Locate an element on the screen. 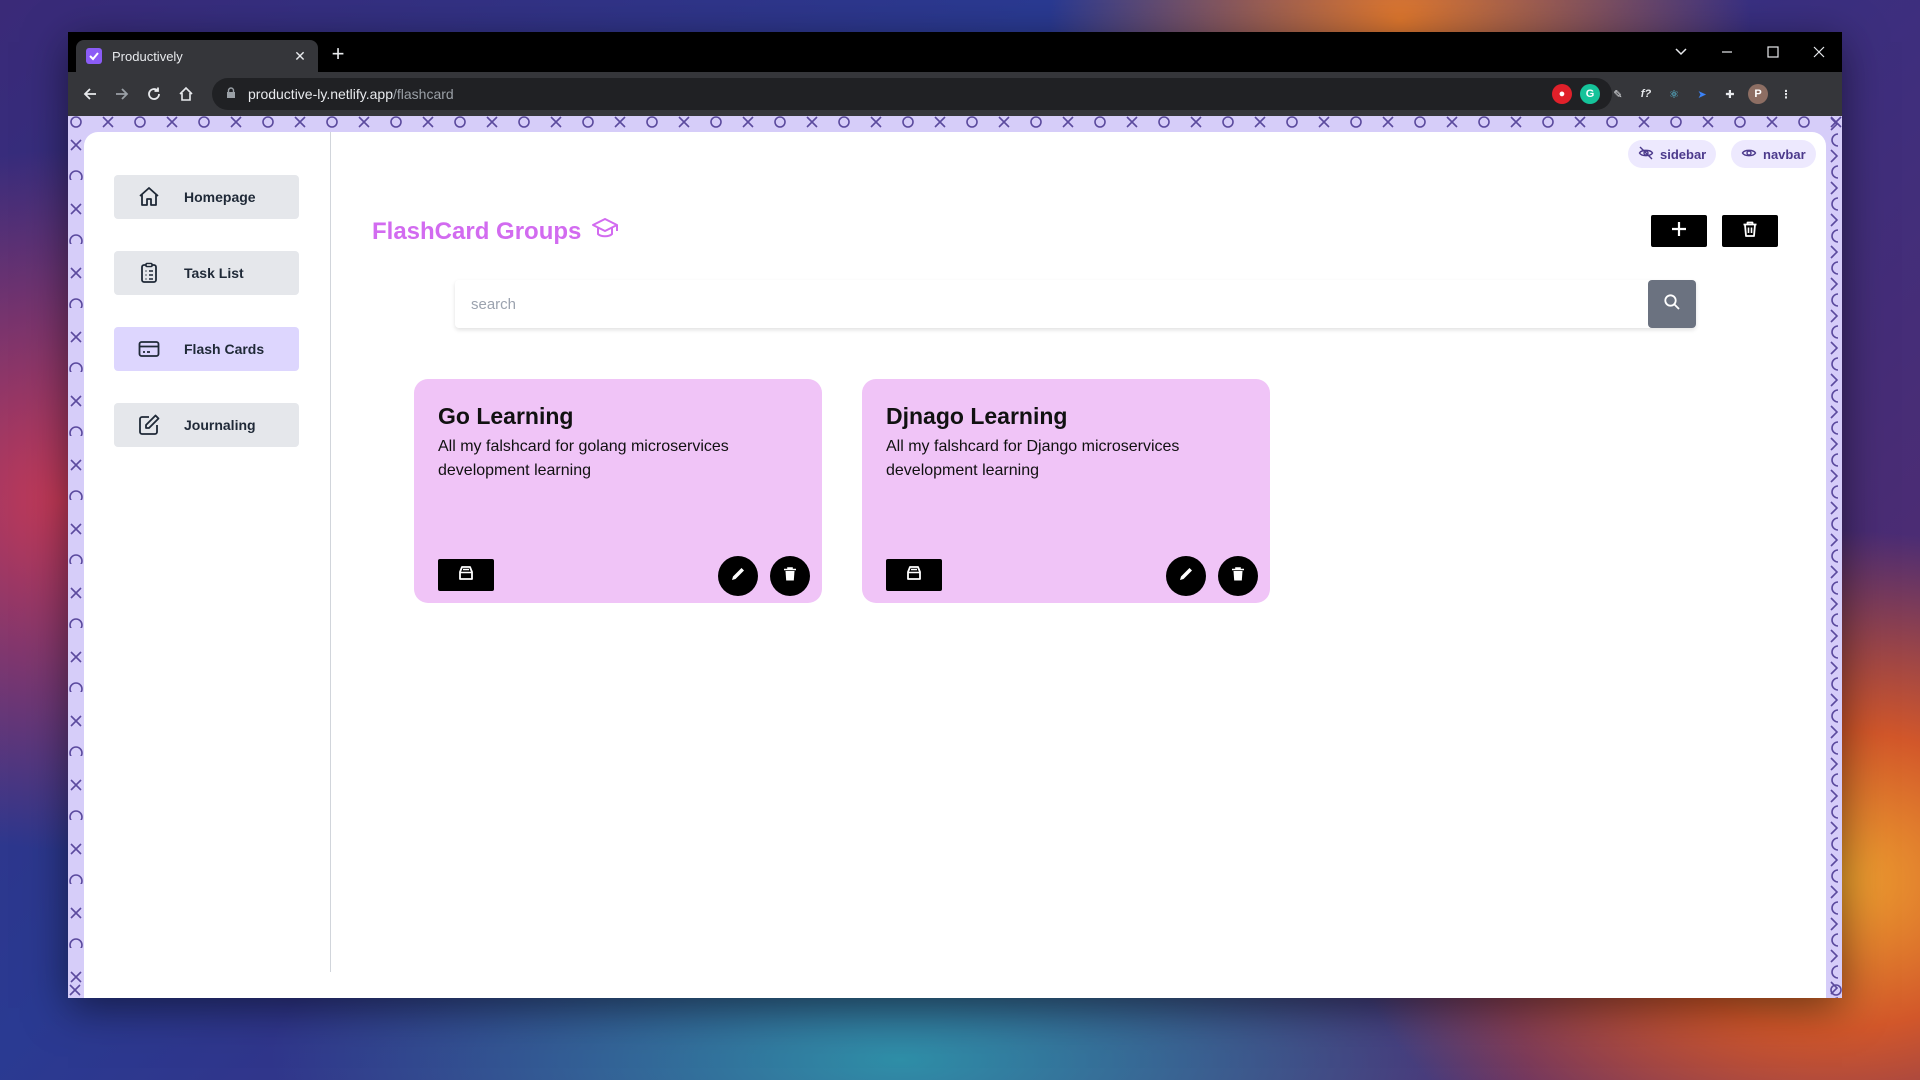  eye-icon is located at coordinates (1749, 154).